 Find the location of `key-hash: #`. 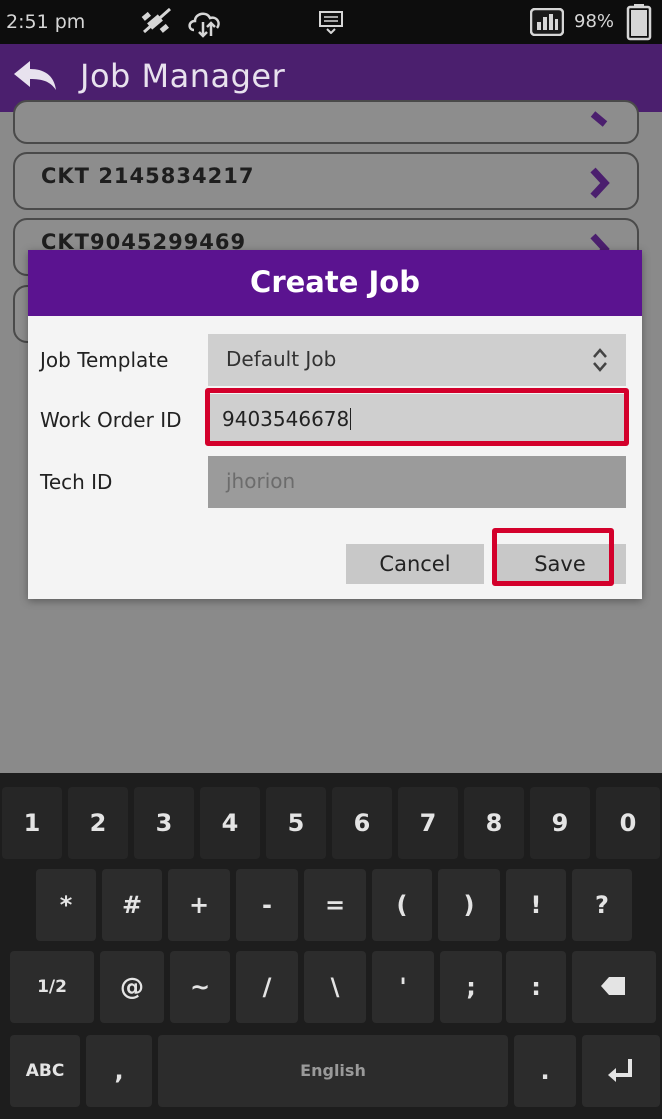

key-hash: # is located at coordinates (132, 905).